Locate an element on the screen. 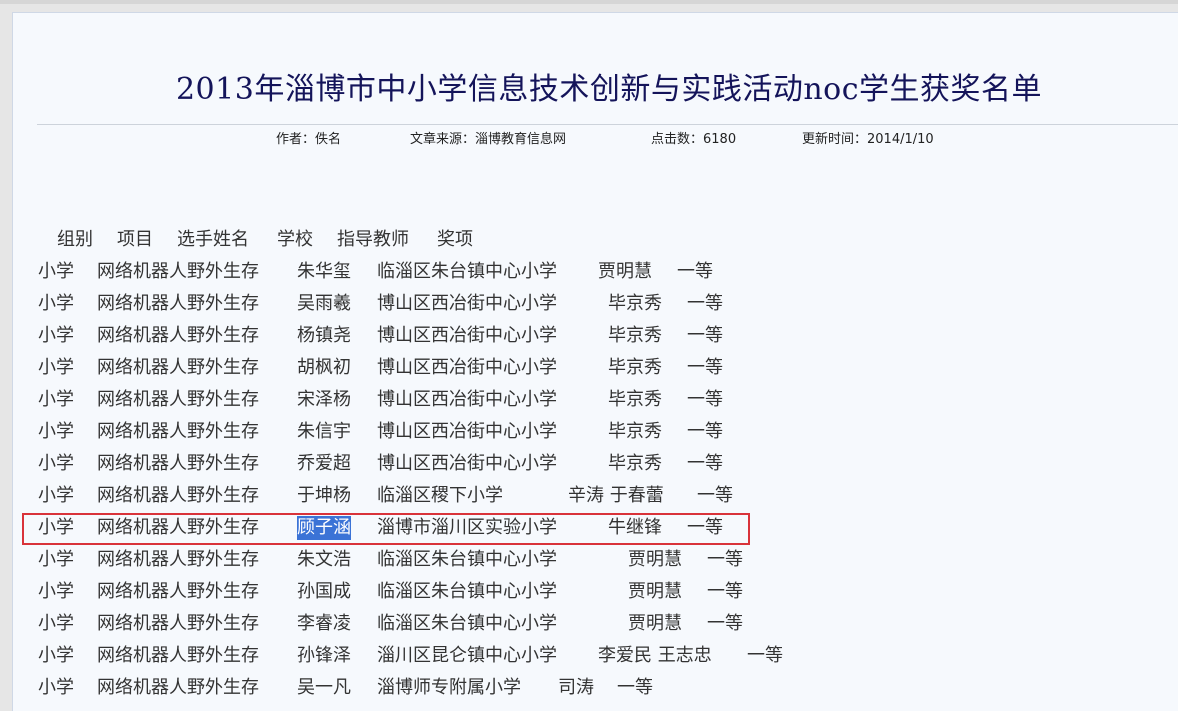 The width and height of the screenshot is (1178, 711). cell-school: 淄川区昆仑镇中心小学 is located at coordinates (467, 655).